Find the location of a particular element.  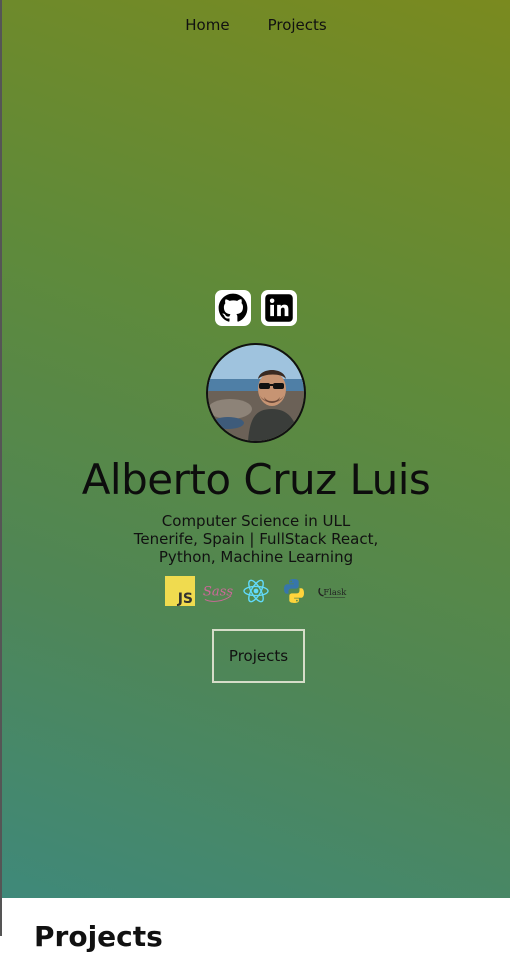

tech-stack: JS Sass Flask is located at coordinates (256, 591).